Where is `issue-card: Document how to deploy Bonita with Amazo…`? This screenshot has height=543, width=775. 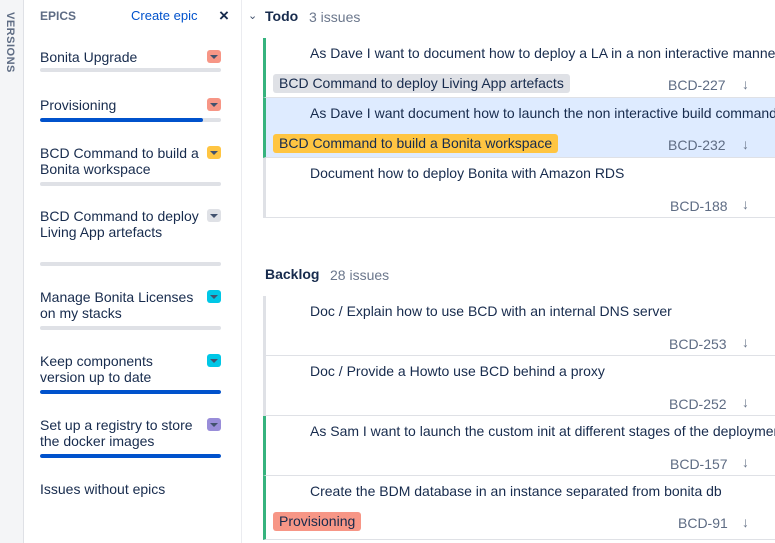 issue-card: Document how to deploy Bonita with Amazo… is located at coordinates (519, 188).